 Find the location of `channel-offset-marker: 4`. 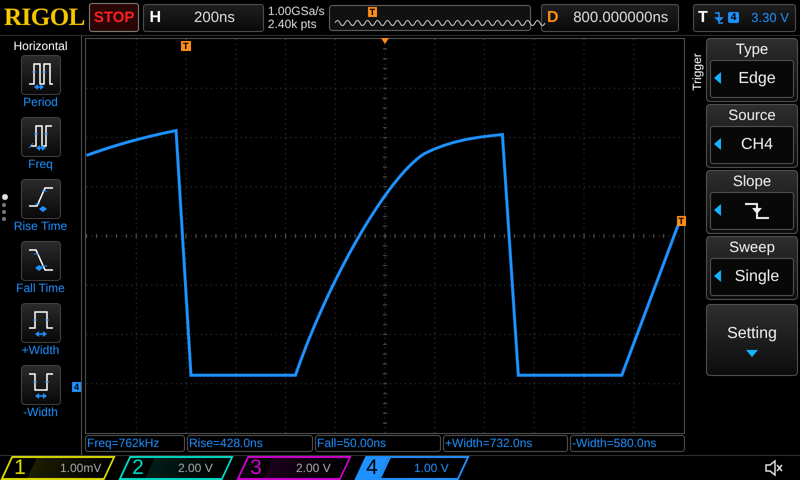

channel-offset-marker: 4 is located at coordinates (77, 387).